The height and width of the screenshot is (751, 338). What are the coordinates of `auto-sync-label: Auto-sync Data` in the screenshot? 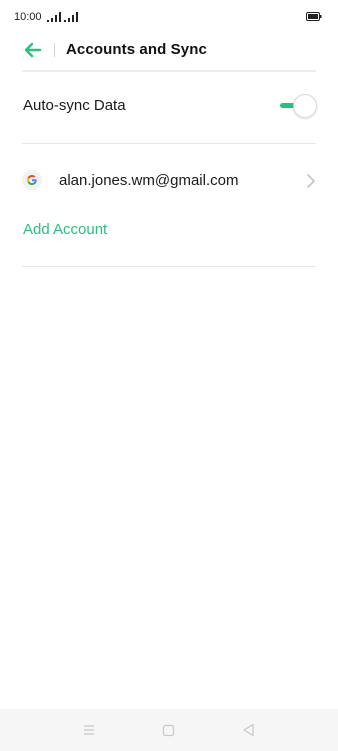 It's located at (74, 105).